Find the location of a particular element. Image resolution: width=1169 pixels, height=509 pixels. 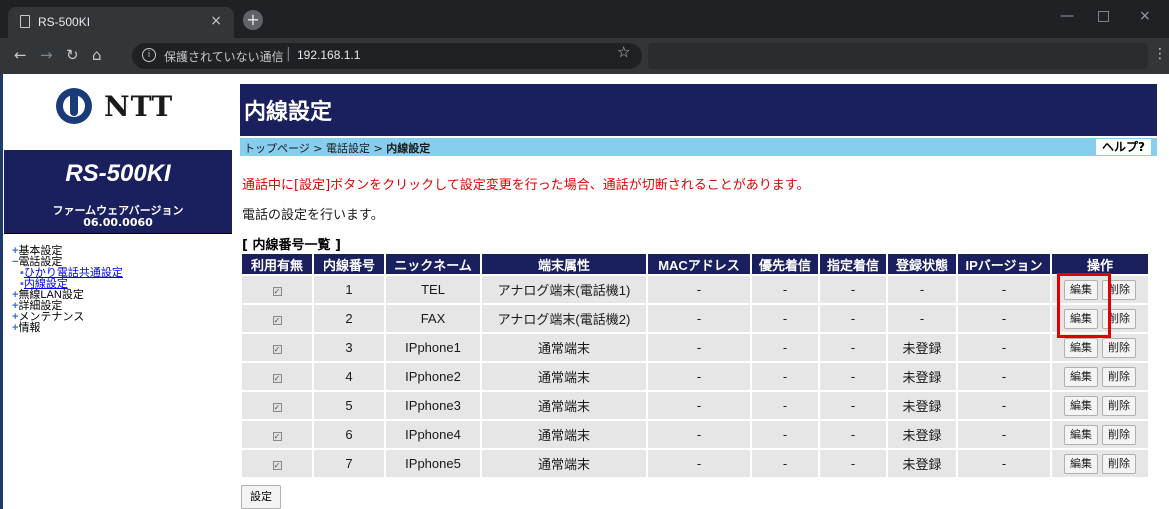

cell-status: - is located at coordinates (922, 318).